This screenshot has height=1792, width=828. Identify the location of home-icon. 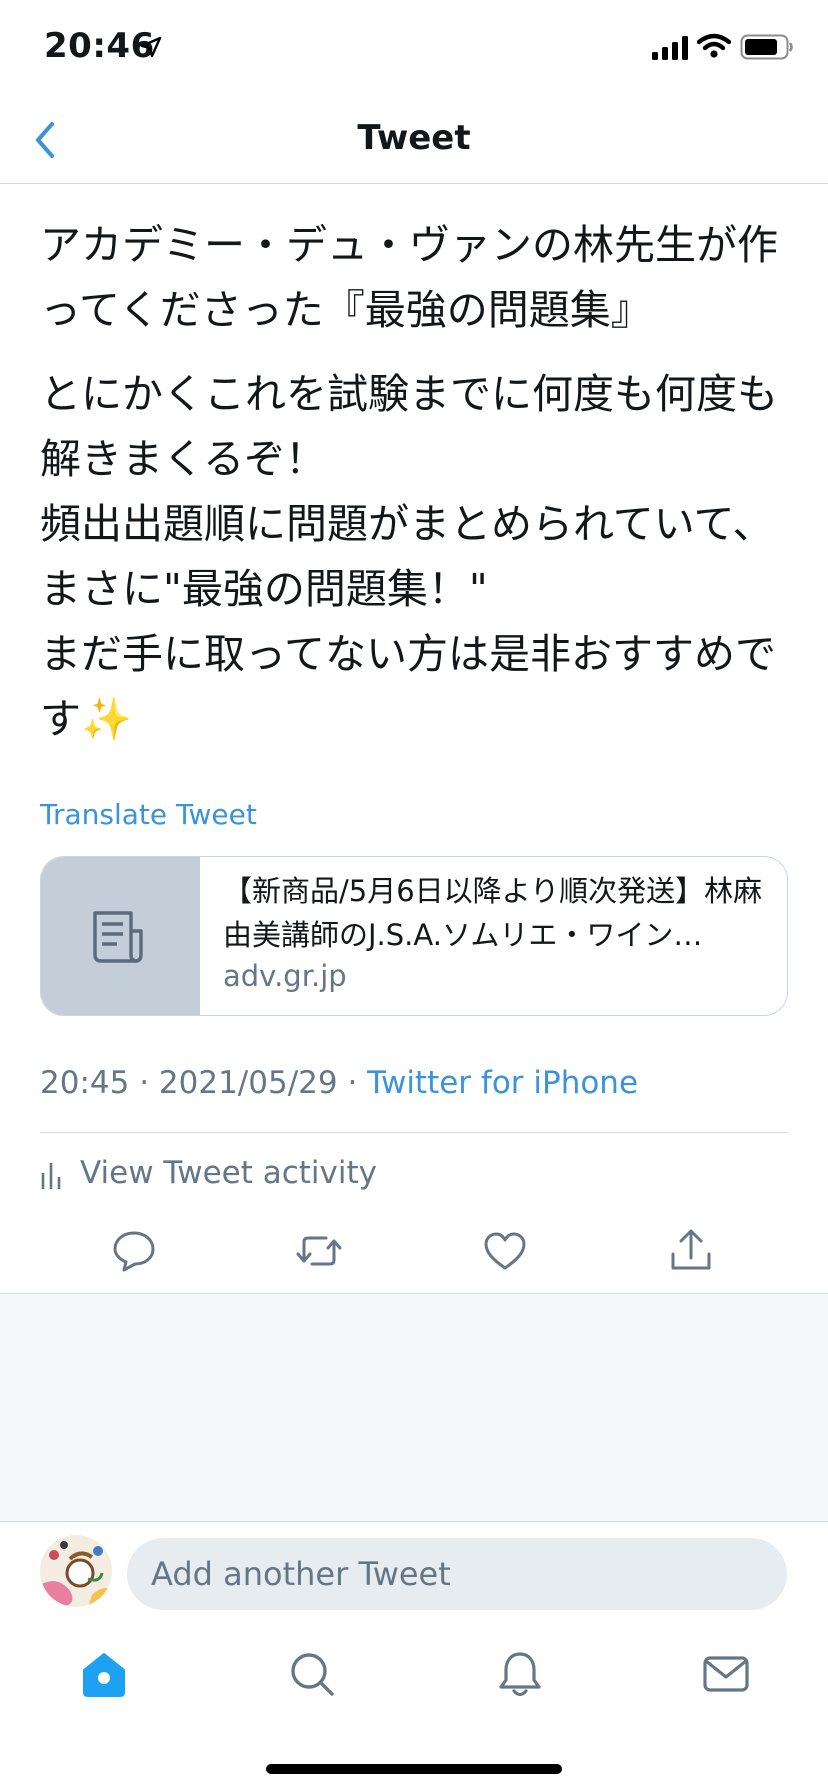
(104, 1674).